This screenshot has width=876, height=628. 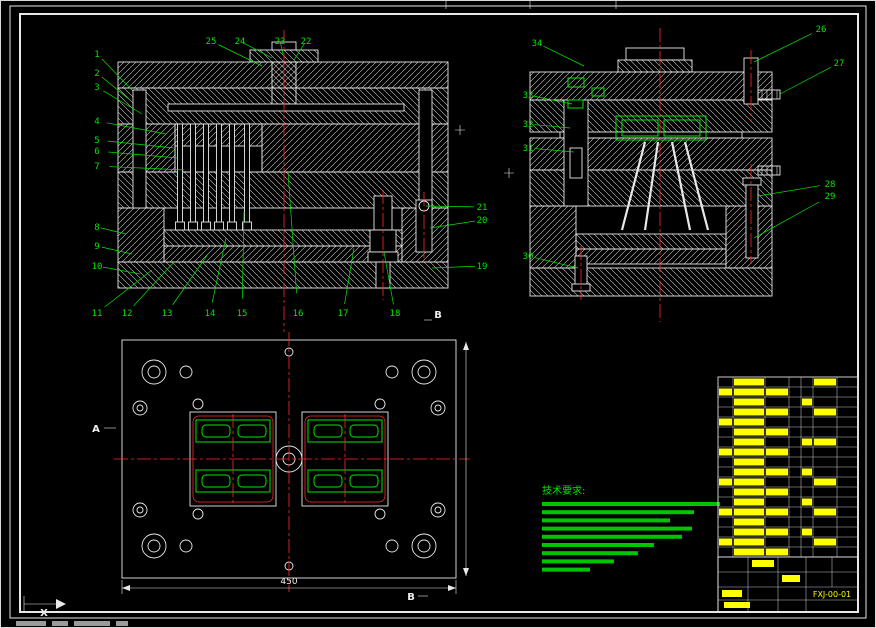 I want to click on callout-13: 13, so click(x=167, y=314).